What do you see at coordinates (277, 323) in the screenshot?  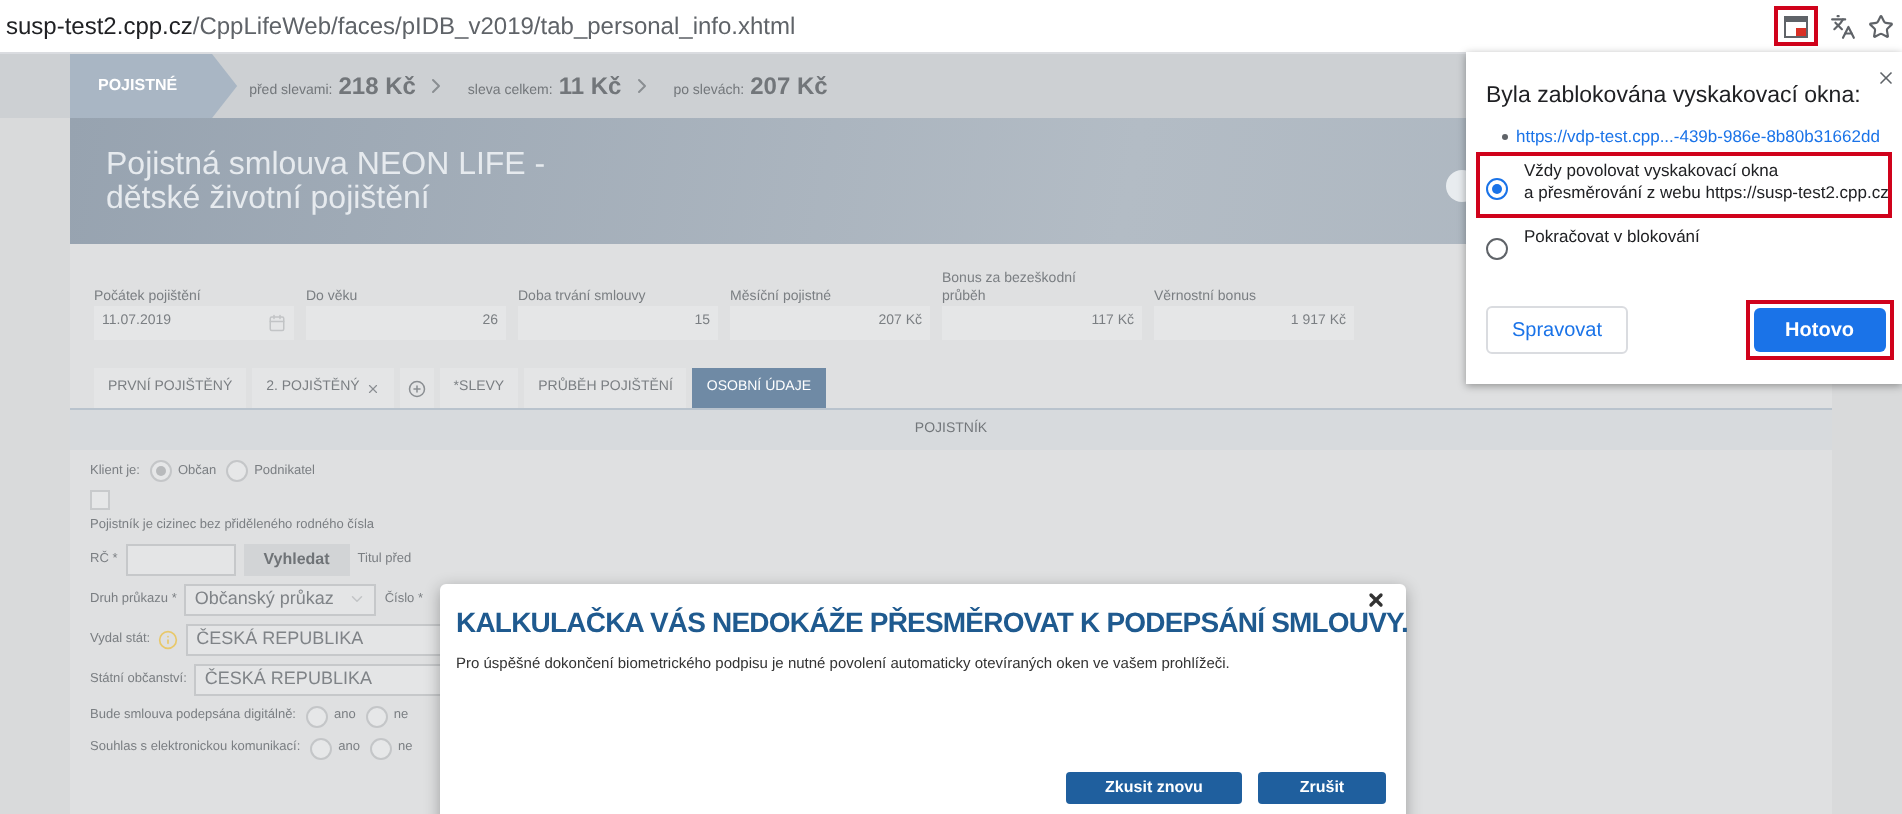 I see `calendar-icon` at bounding box center [277, 323].